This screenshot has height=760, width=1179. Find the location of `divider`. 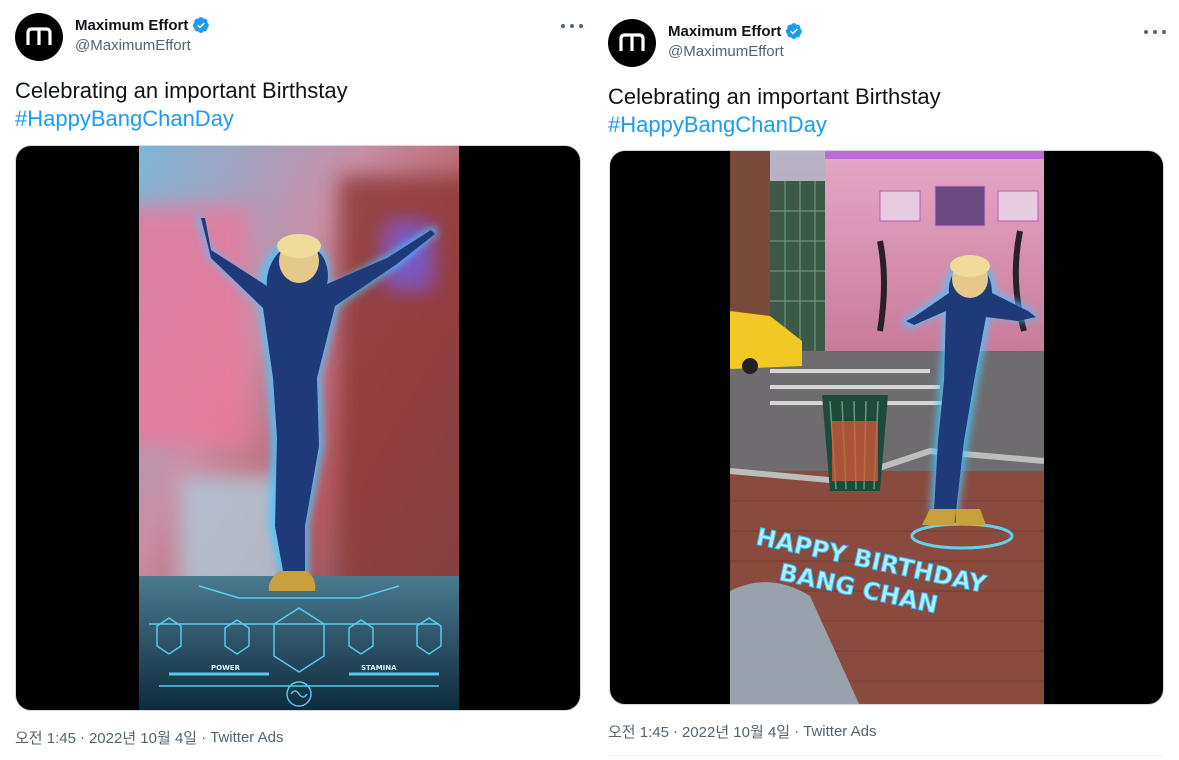

divider is located at coordinates (886, 755).